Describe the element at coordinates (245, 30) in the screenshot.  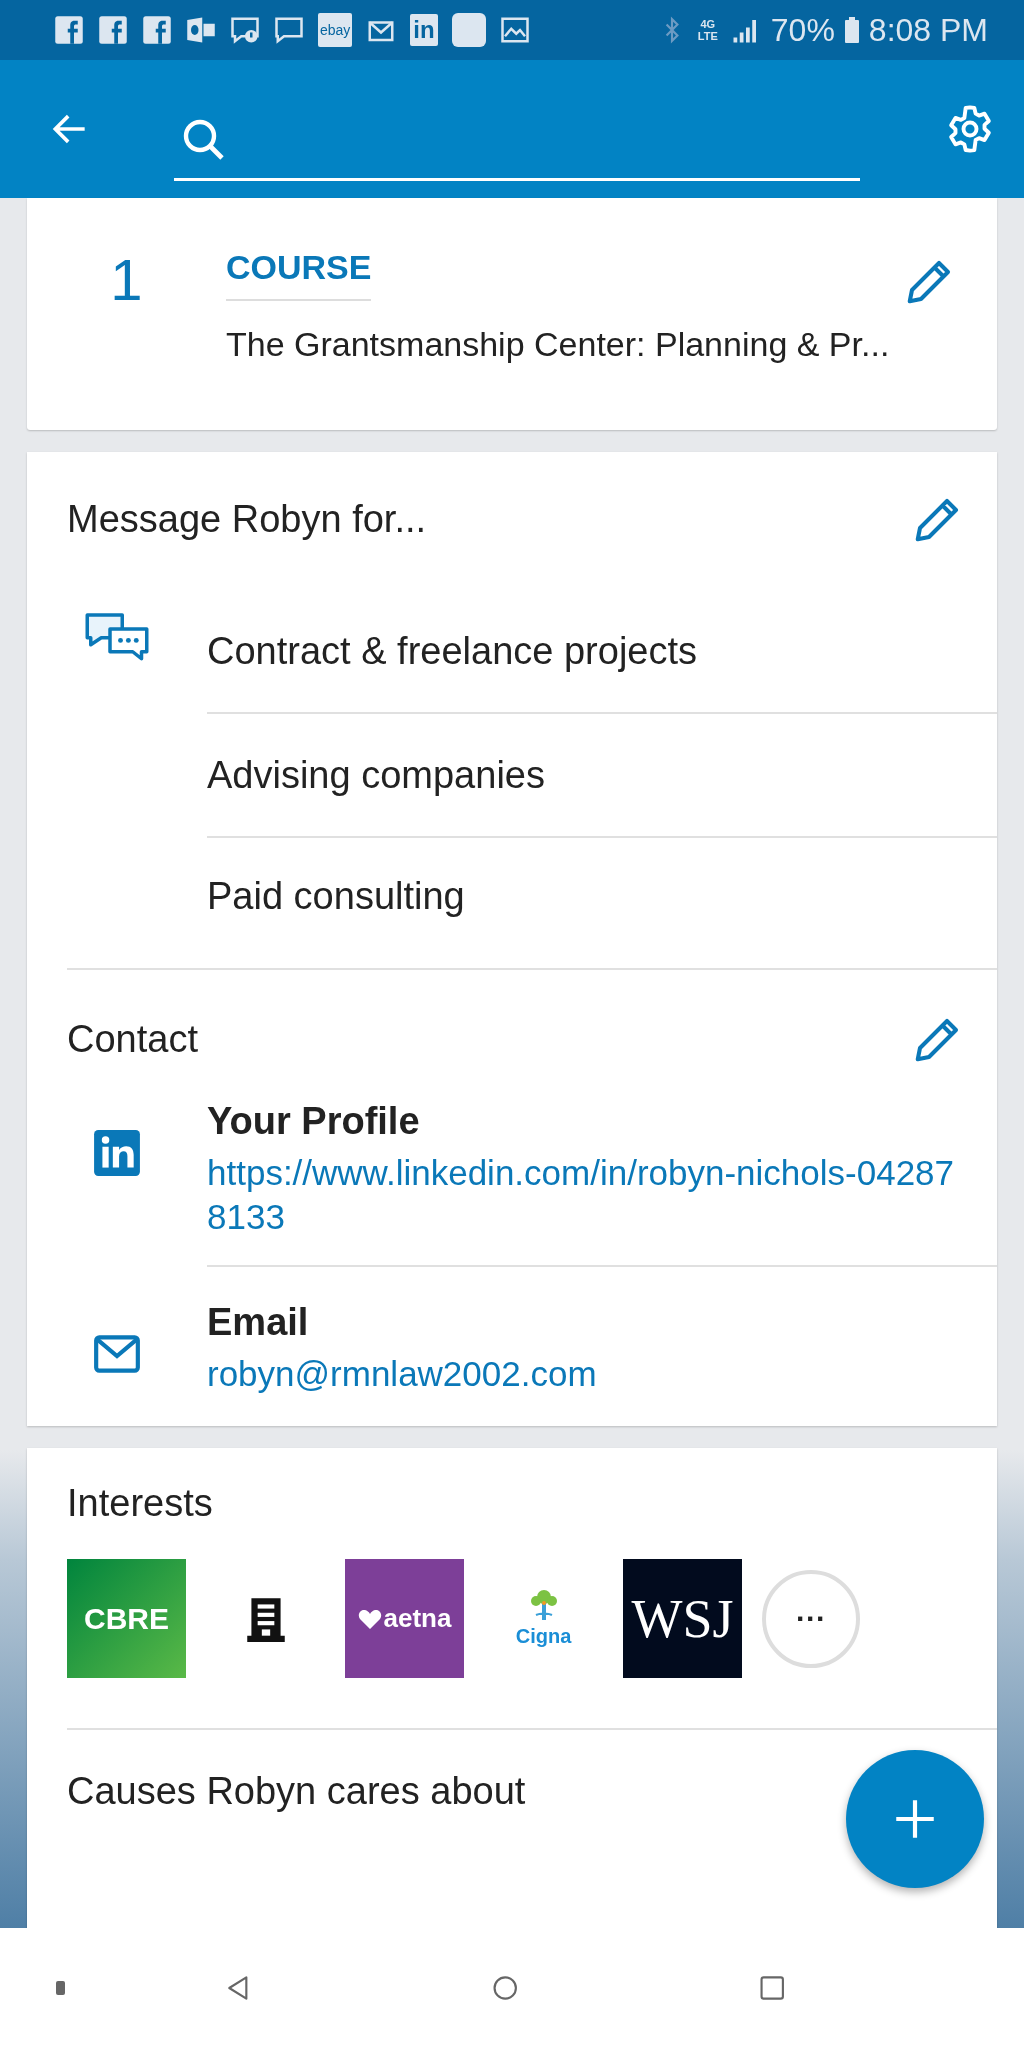
I see `message-alert-icon` at that location.